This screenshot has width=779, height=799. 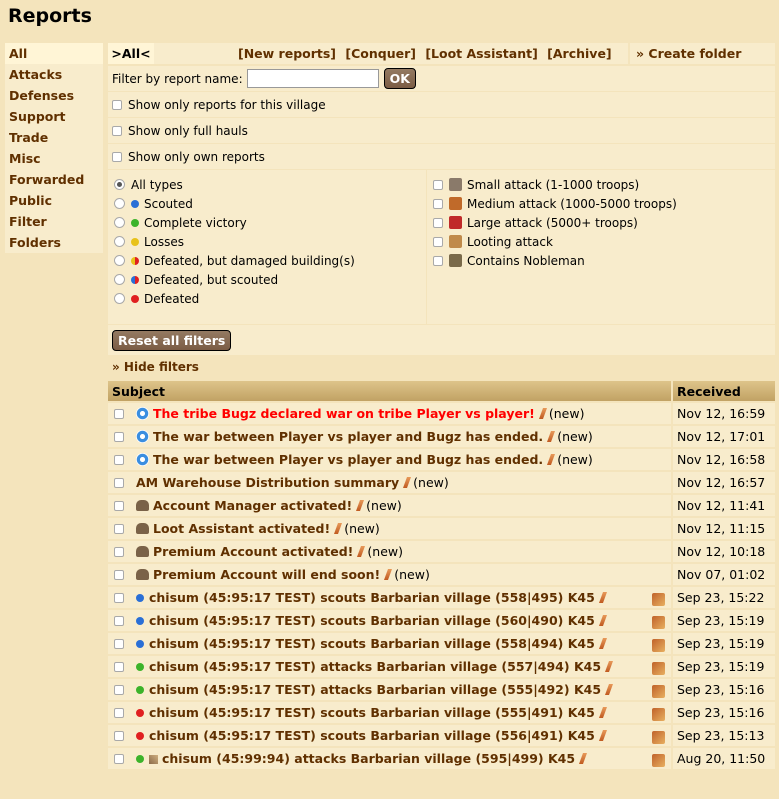 What do you see at coordinates (54, 242) in the screenshot?
I see `sidebar-item-folders: Folders` at bounding box center [54, 242].